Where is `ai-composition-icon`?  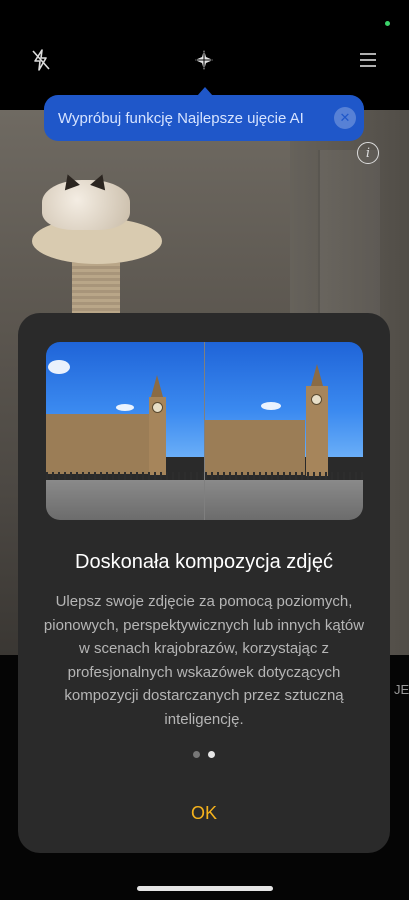
ai-composition-icon is located at coordinates (204, 60).